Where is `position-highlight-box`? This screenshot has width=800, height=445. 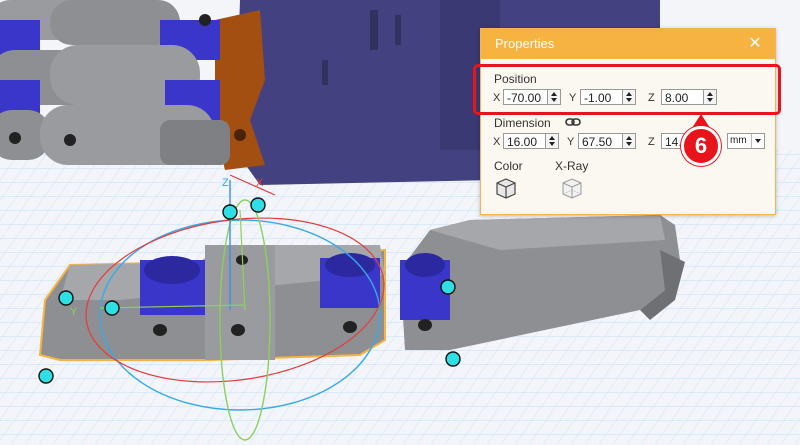
position-highlight-box is located at coordinates (627, 89).